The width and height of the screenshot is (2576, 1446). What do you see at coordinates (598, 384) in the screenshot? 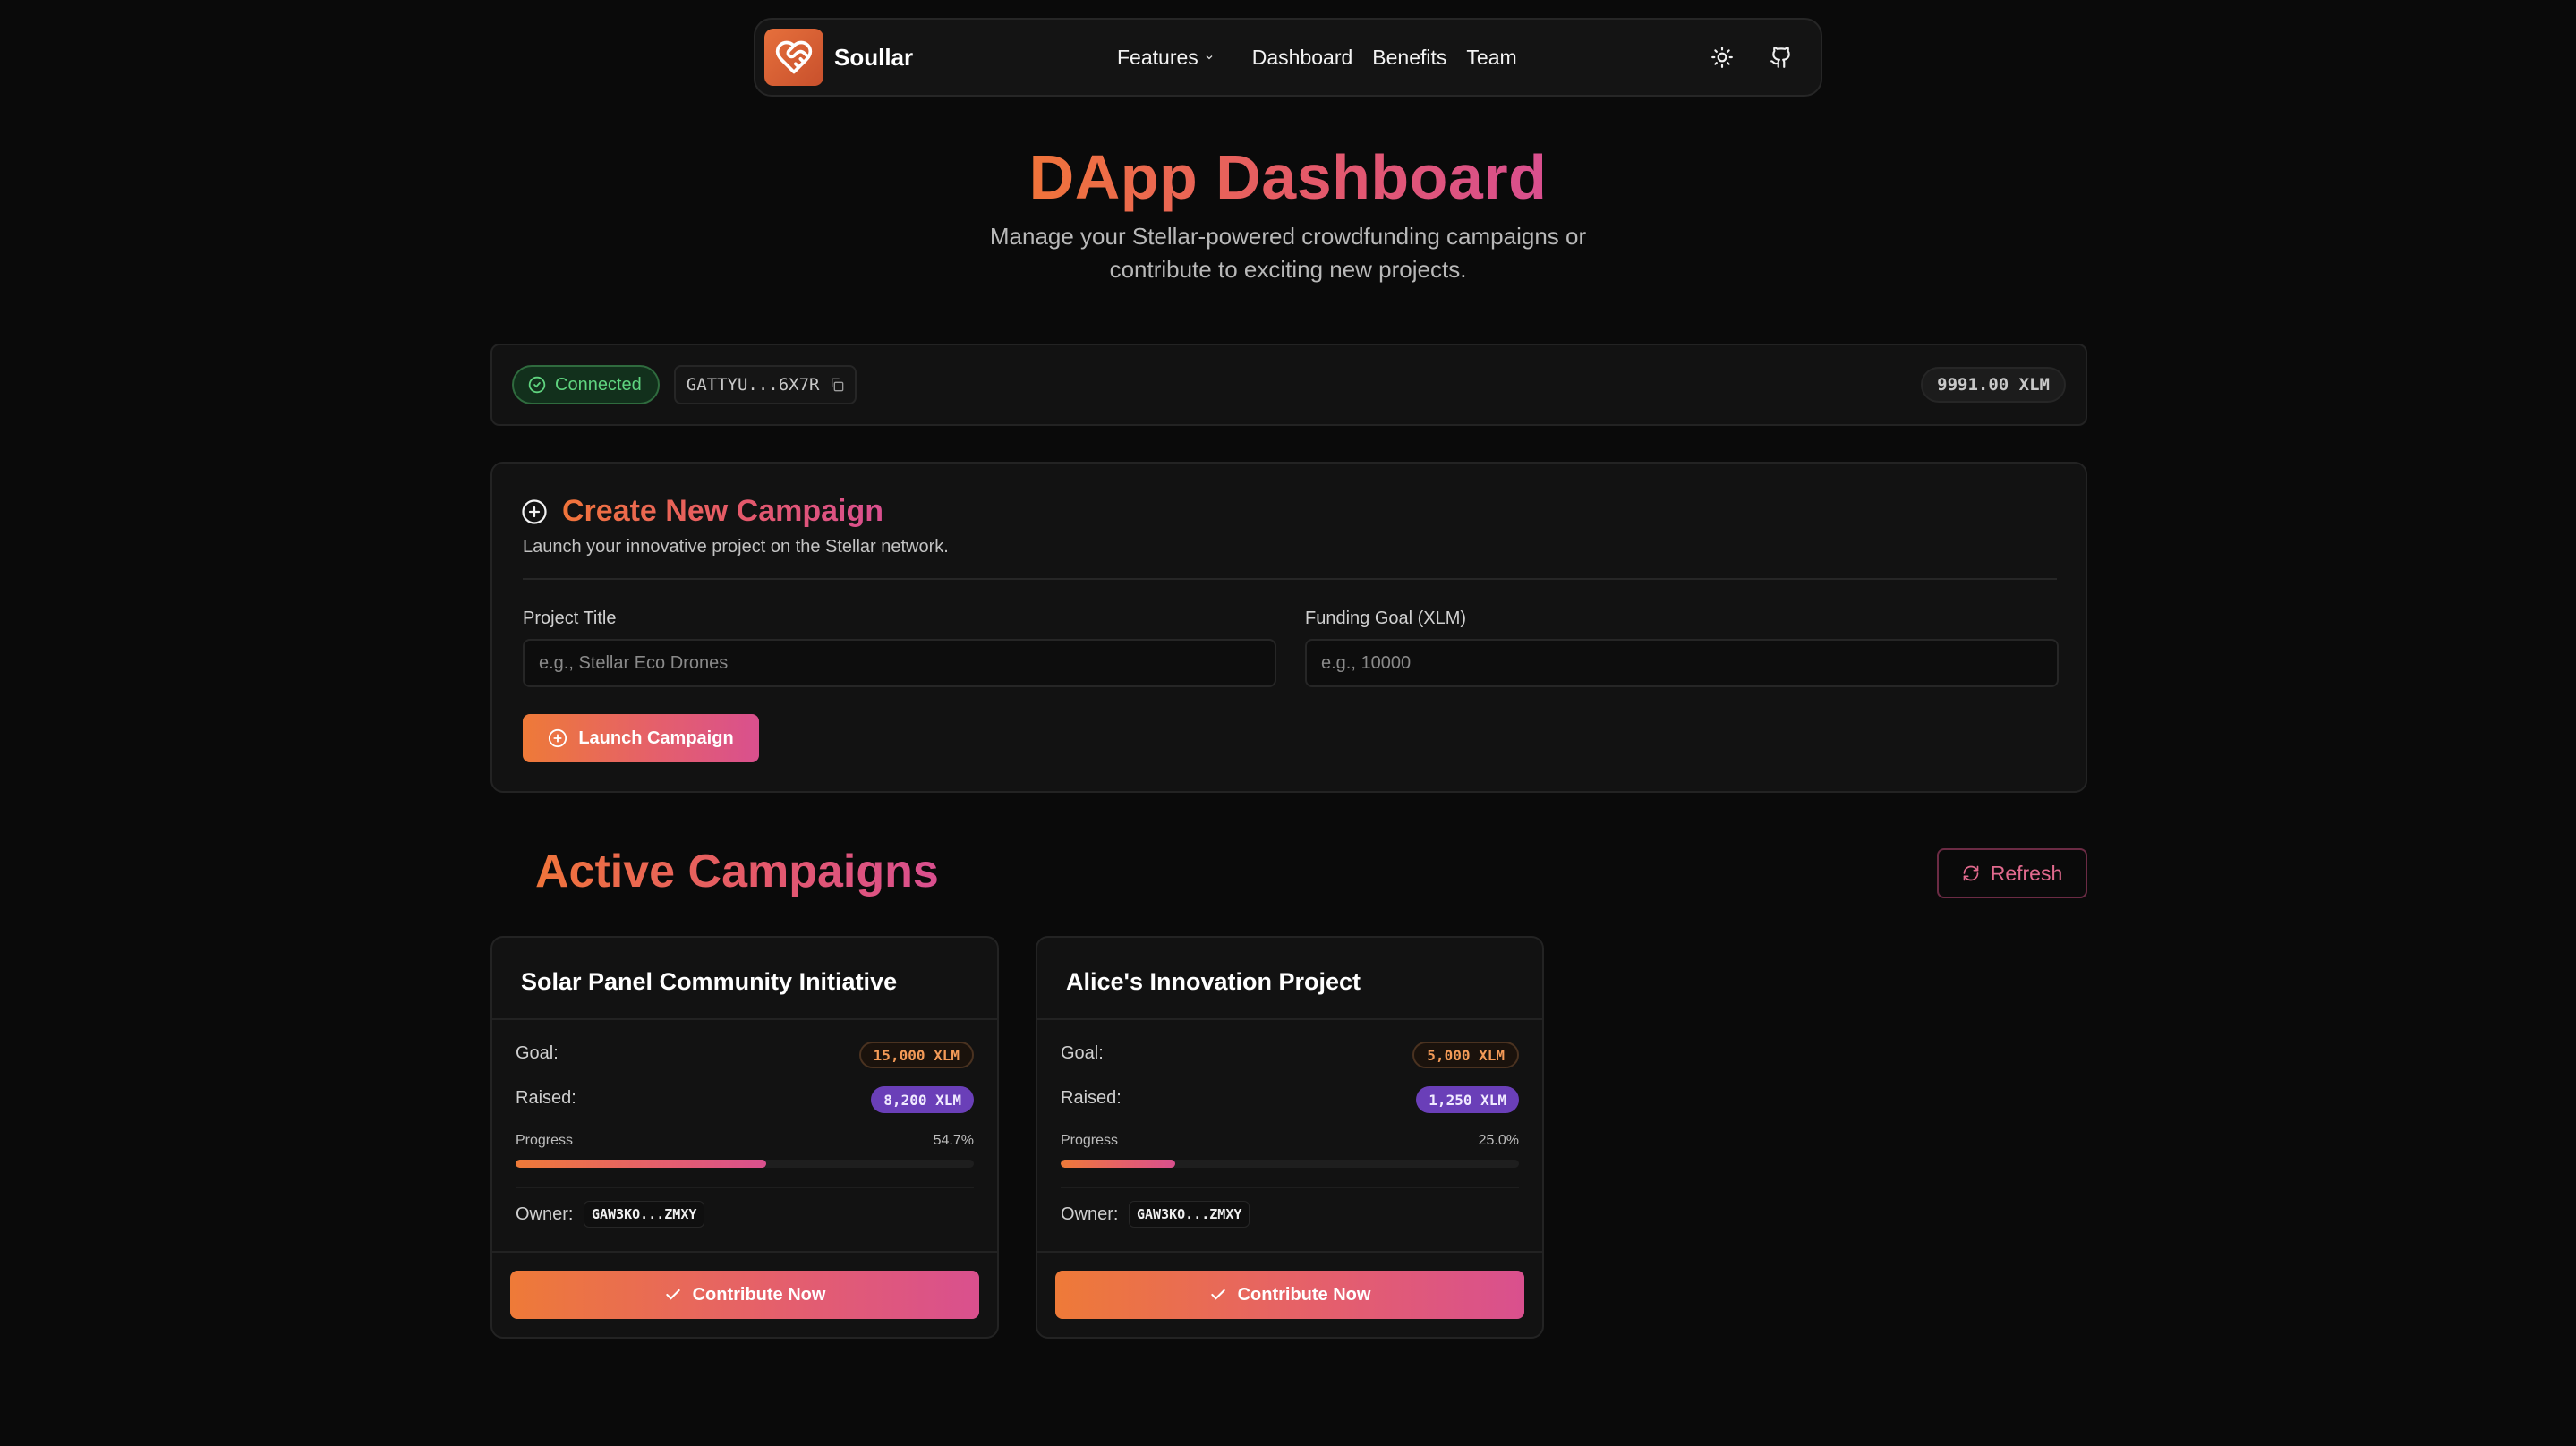
I see `connected-label: Connected` at bounding box center [598, 384].